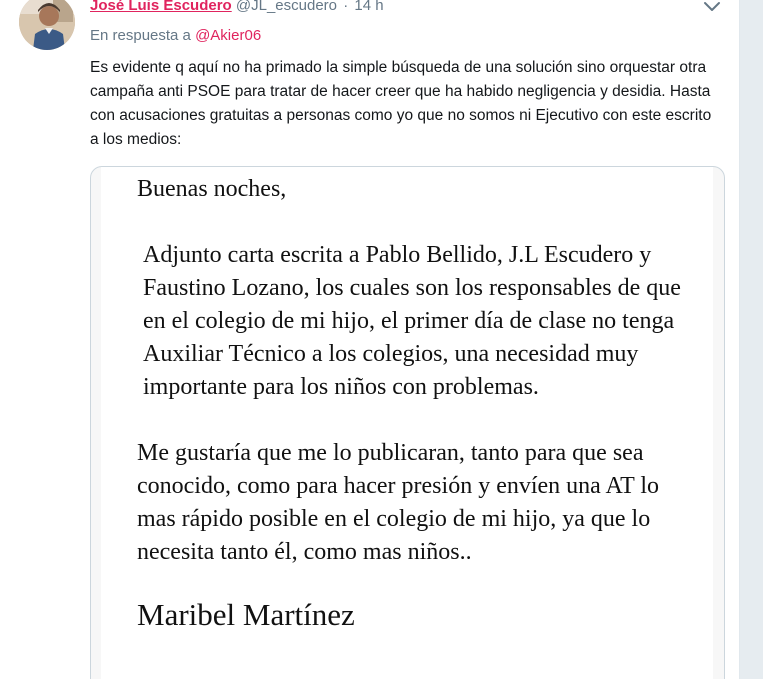 Image resolution: width=763 pixels, height=679 pixels. What do you see at coordinates (212, 189) in the screenshot?
I see `letter-greeting: Buenas noches,` at bounding box center [212, 189].